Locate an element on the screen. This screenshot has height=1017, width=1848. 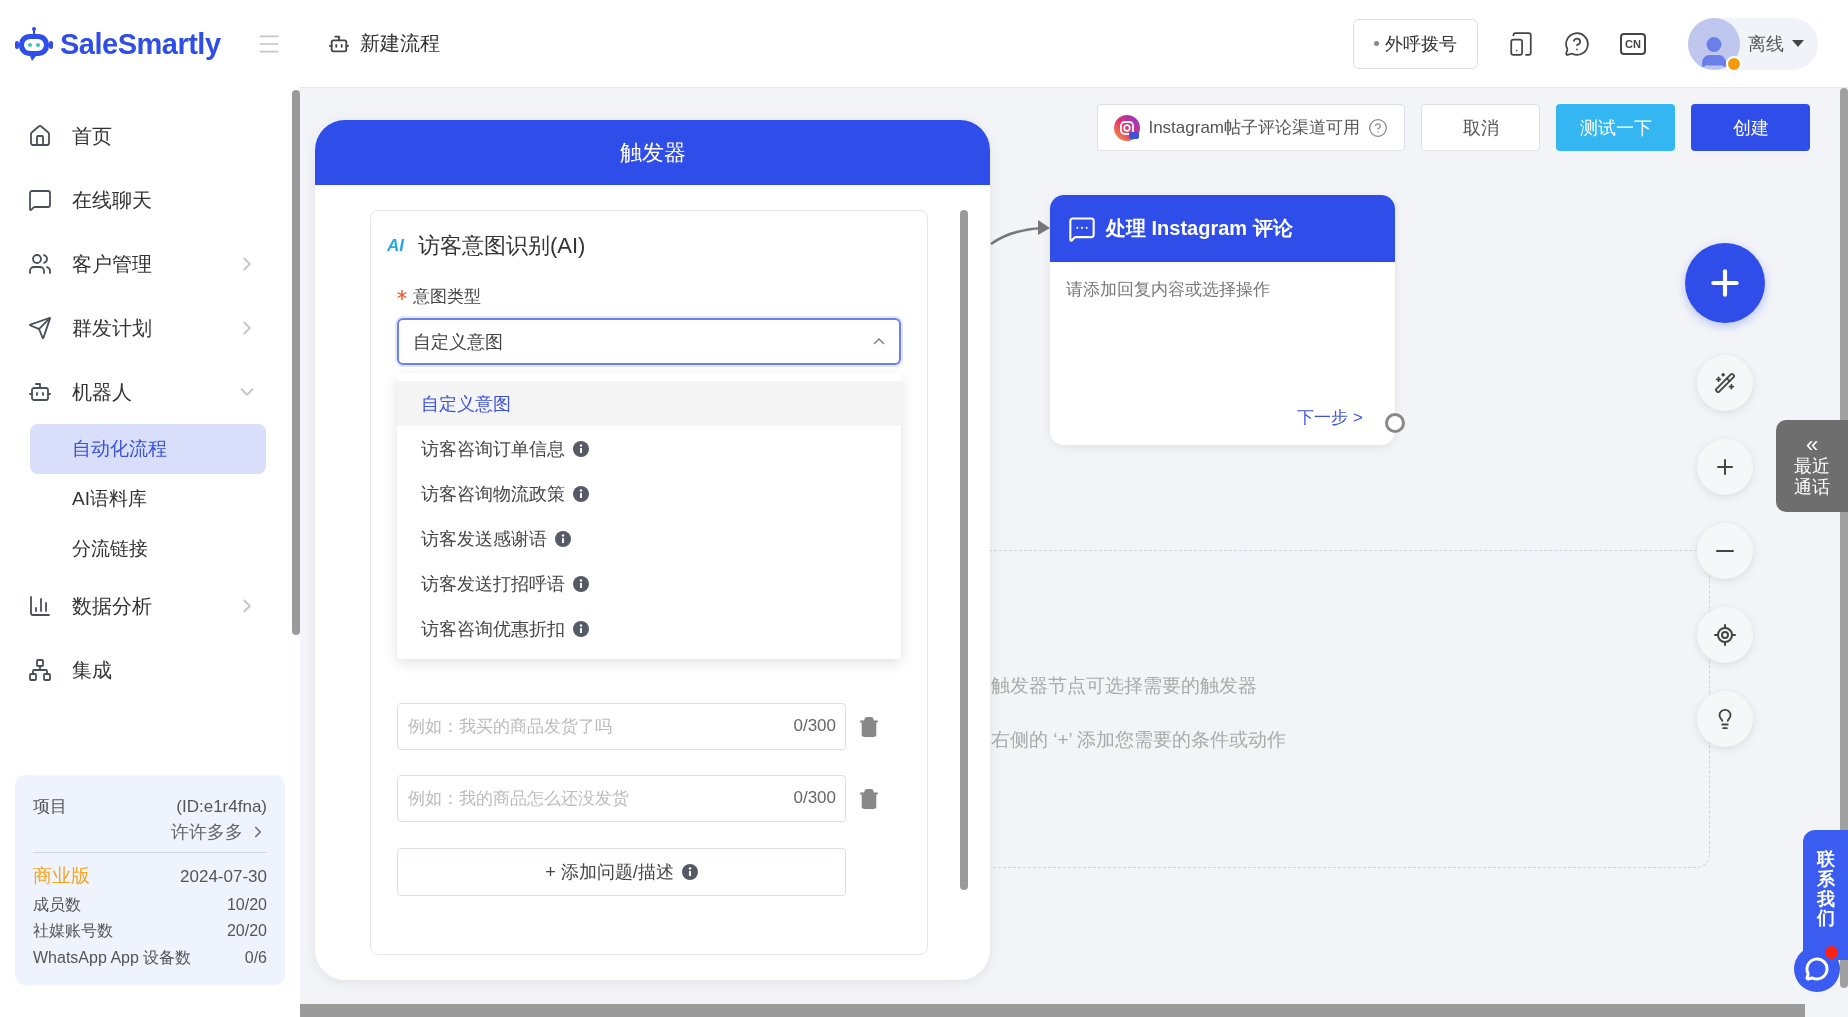
magic-wand-button is located at coordinates (1725, 383).